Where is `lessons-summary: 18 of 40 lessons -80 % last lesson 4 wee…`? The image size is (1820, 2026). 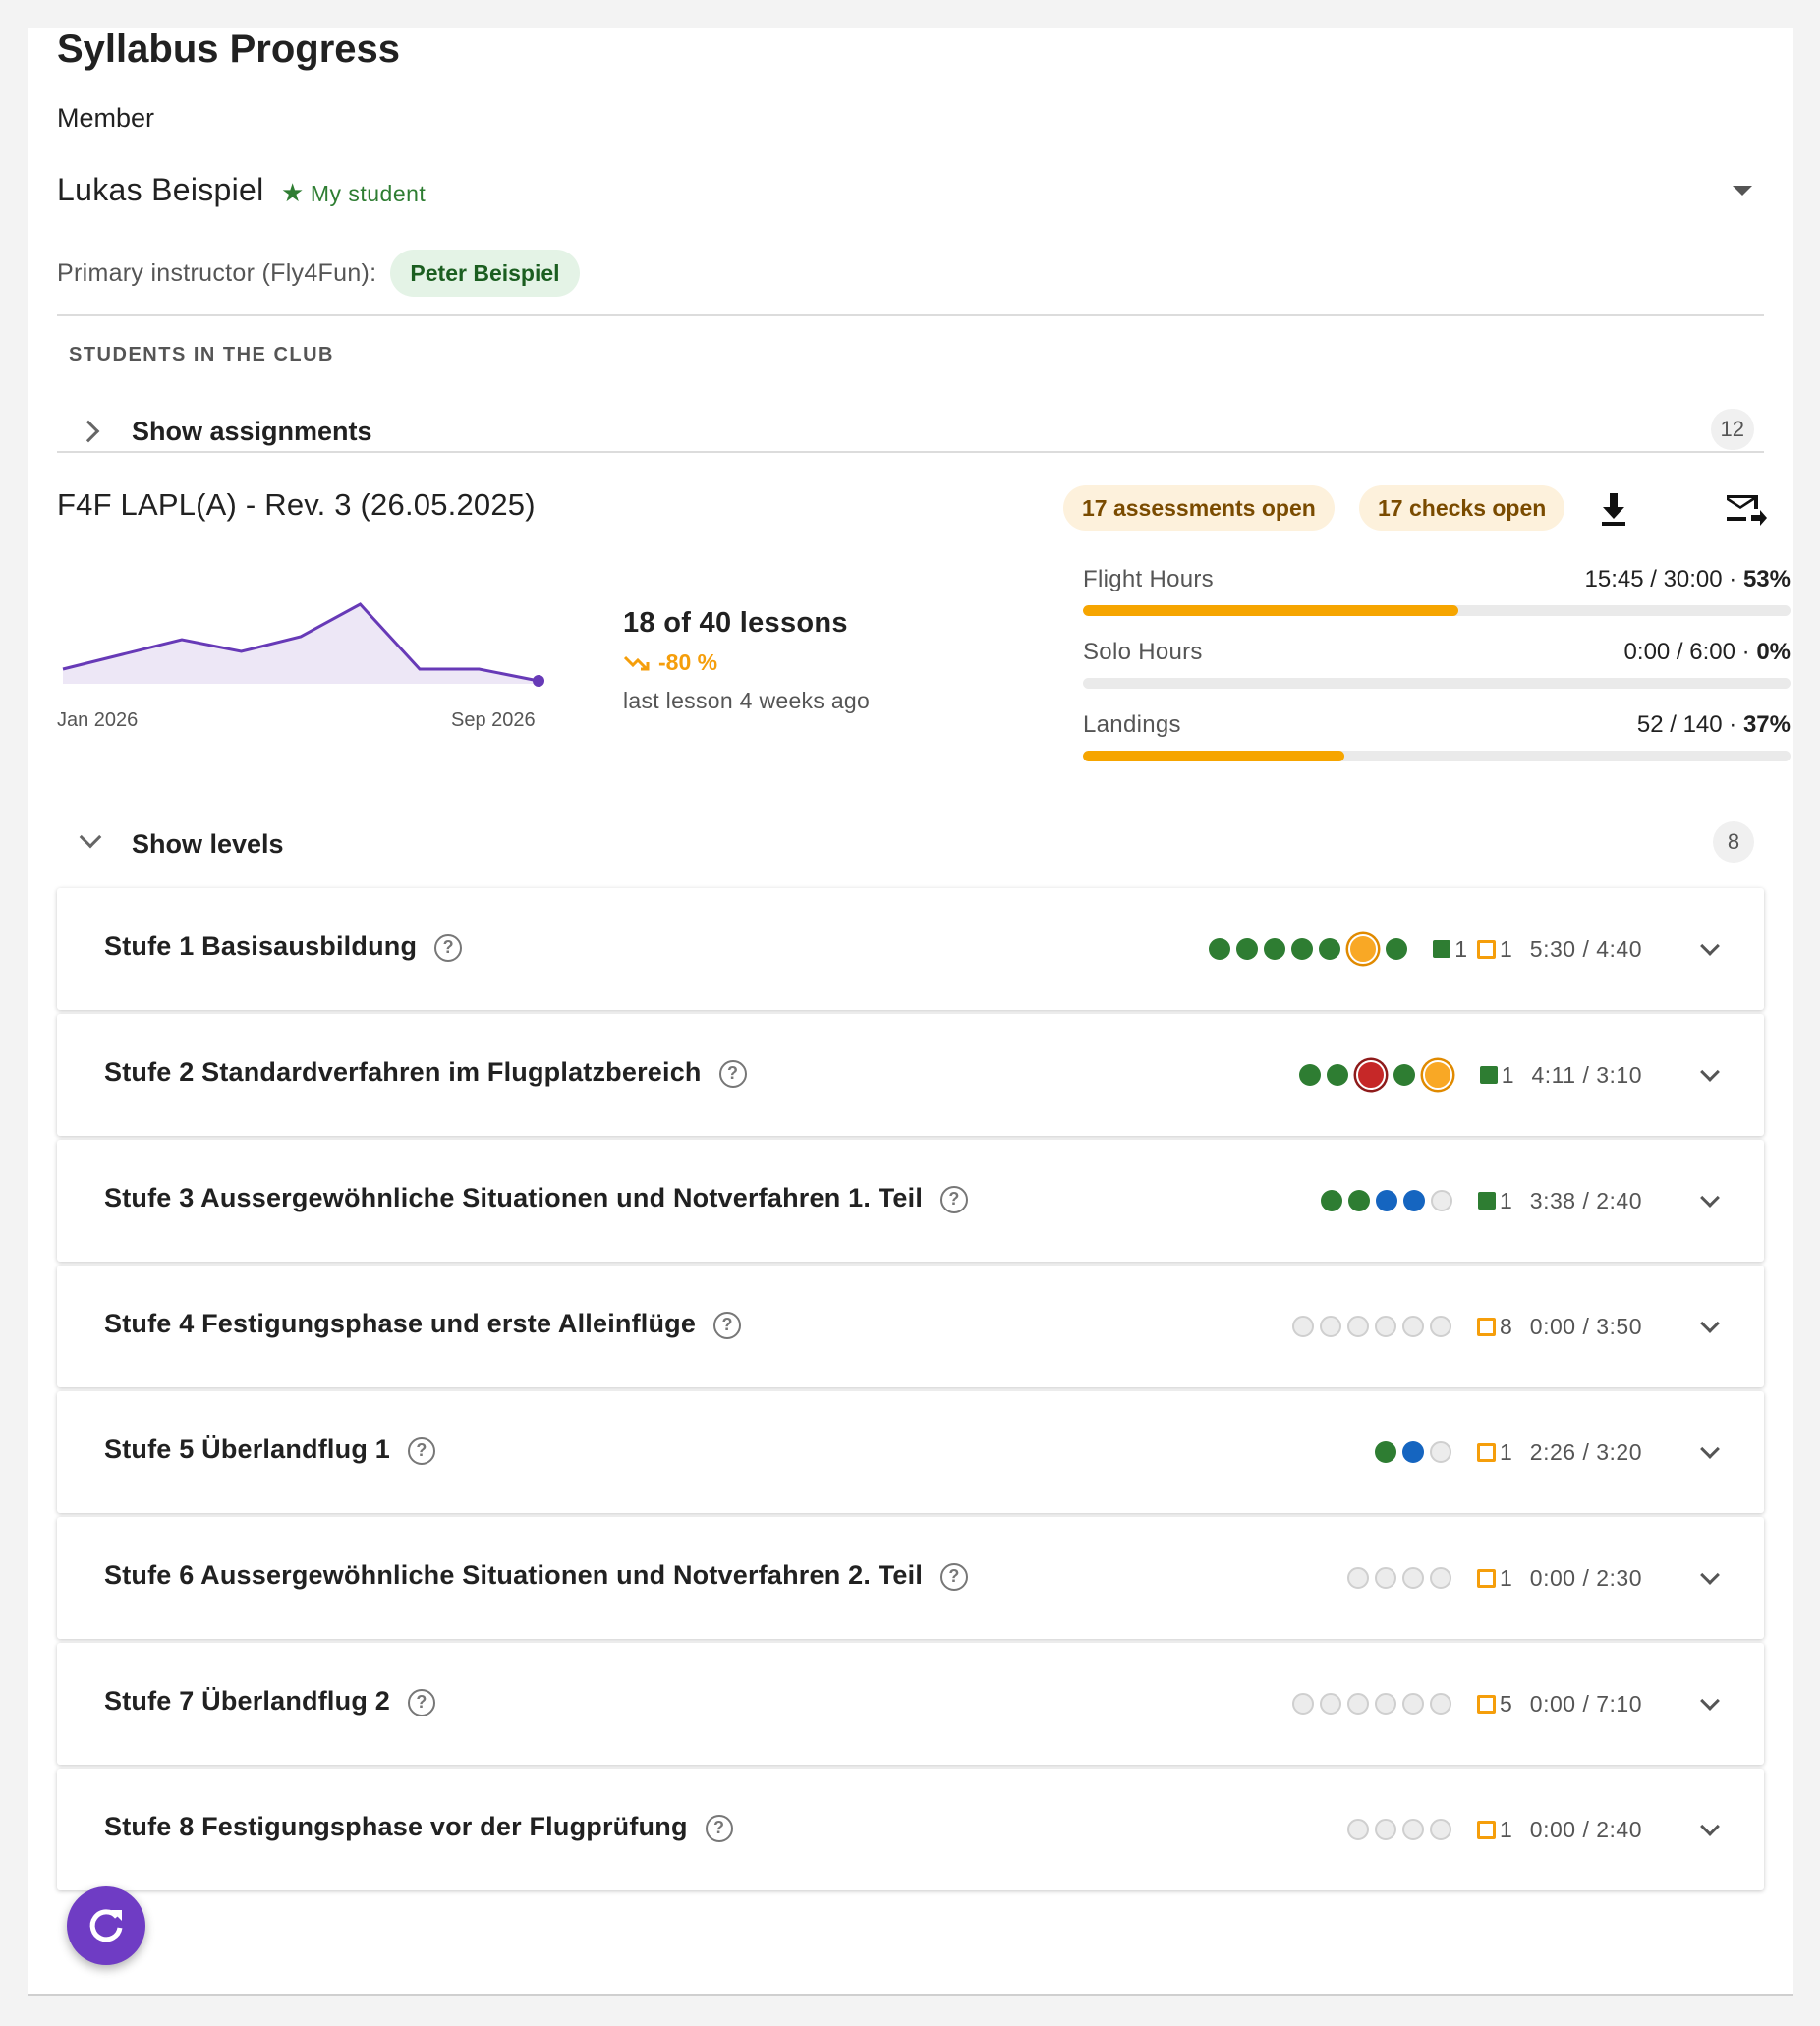
lessons-summary: 18 of 40 lessons -80 % last lesson 4 wee… is located at coordinates (746, 660).